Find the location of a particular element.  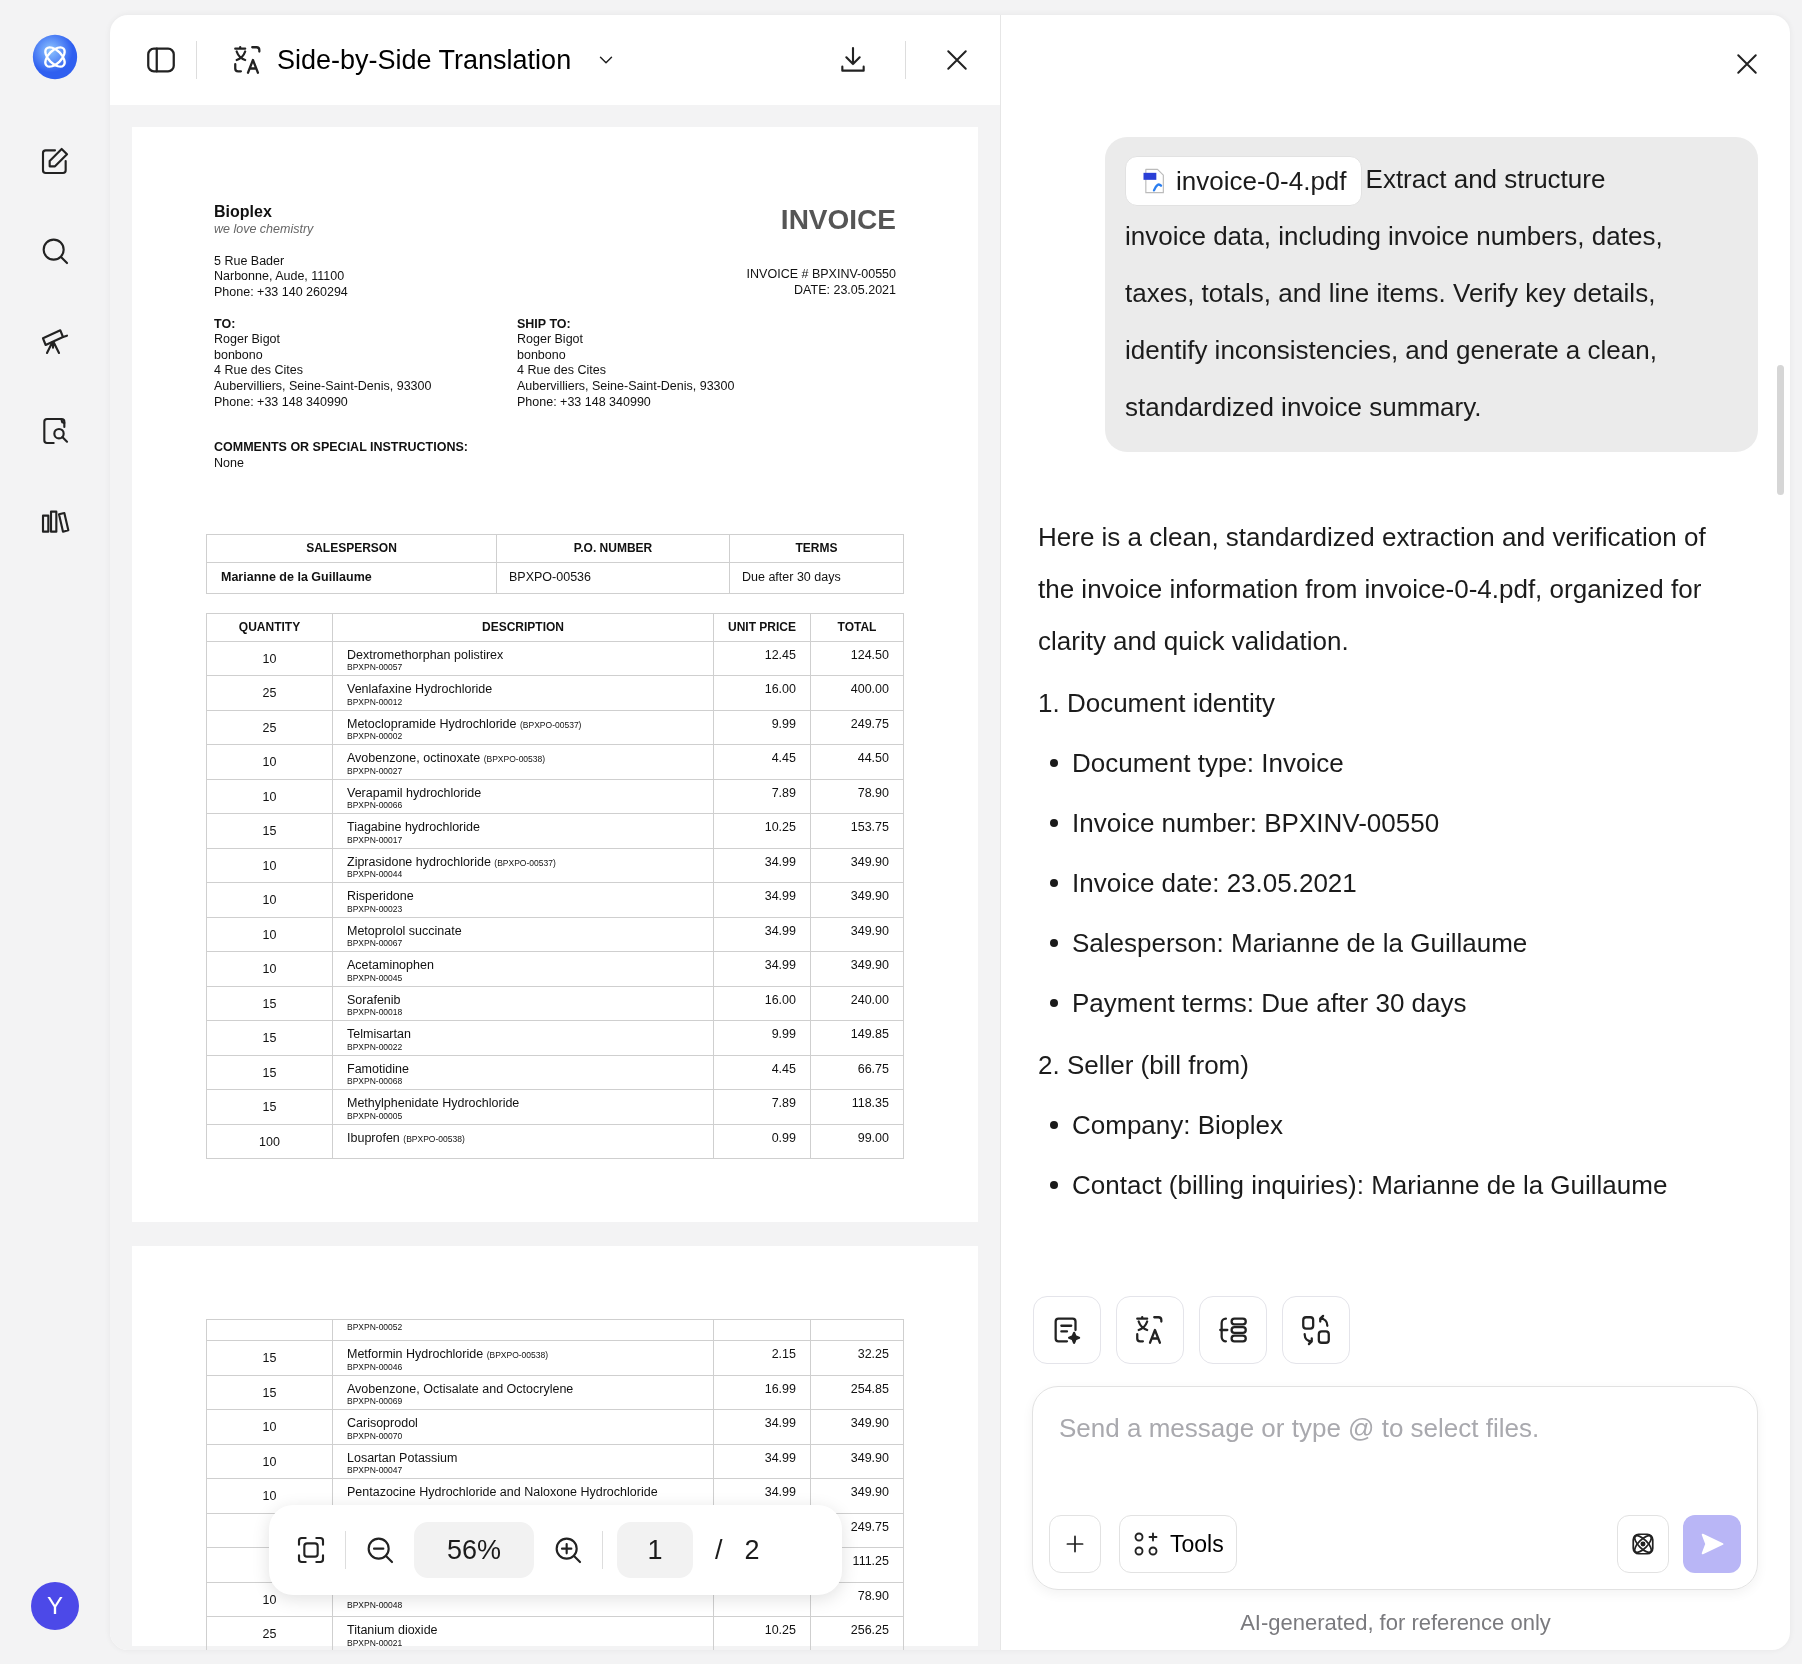

item-code: BPXPN-00070 is located at coordinates (375, 1436).